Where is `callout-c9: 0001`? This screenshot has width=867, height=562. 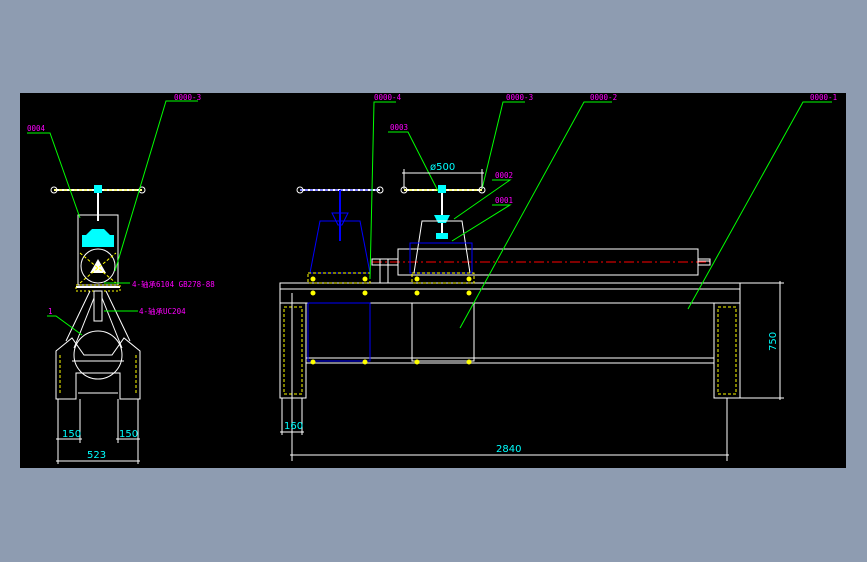 callout-c9: 0001 is located at coordinates (504, 200).